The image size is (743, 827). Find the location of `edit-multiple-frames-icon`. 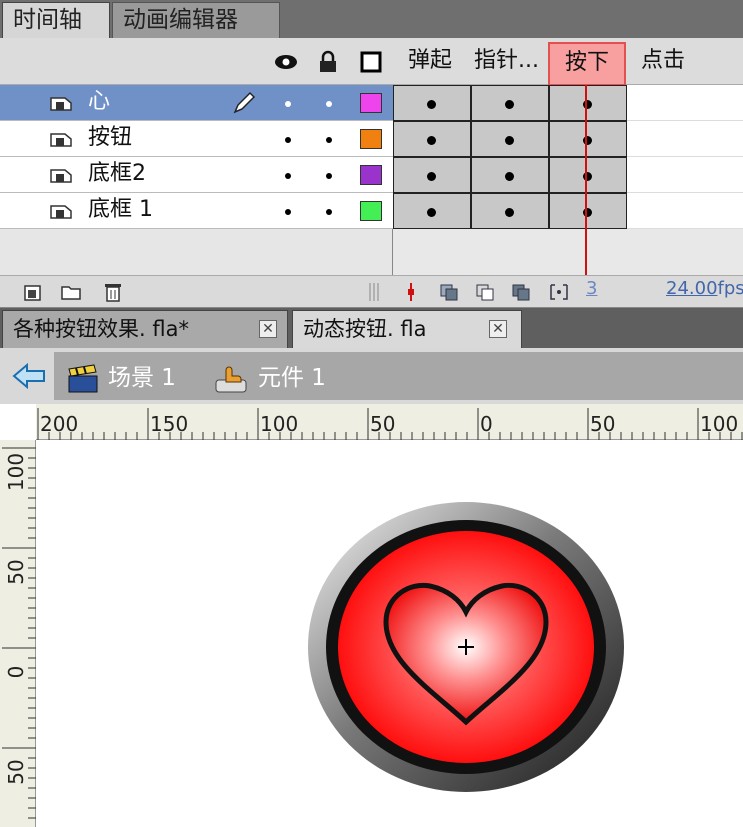

edit-multiple-frames-icon is located at coordinates (521, 292).